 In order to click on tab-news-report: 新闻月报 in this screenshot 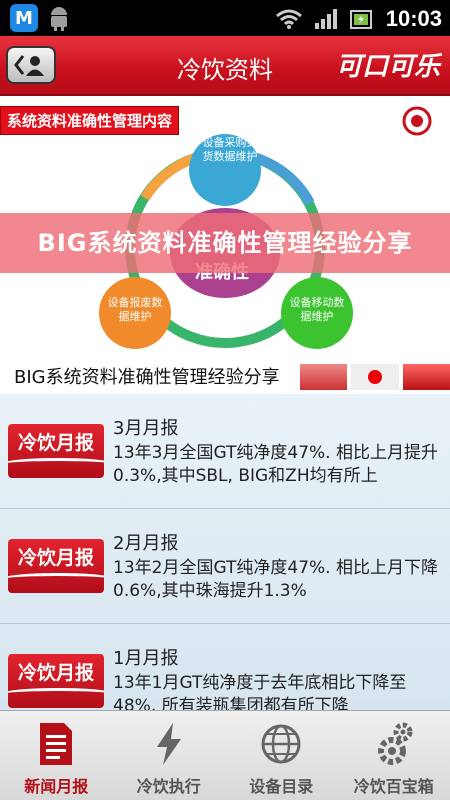, I will do `click(56, 755)`.